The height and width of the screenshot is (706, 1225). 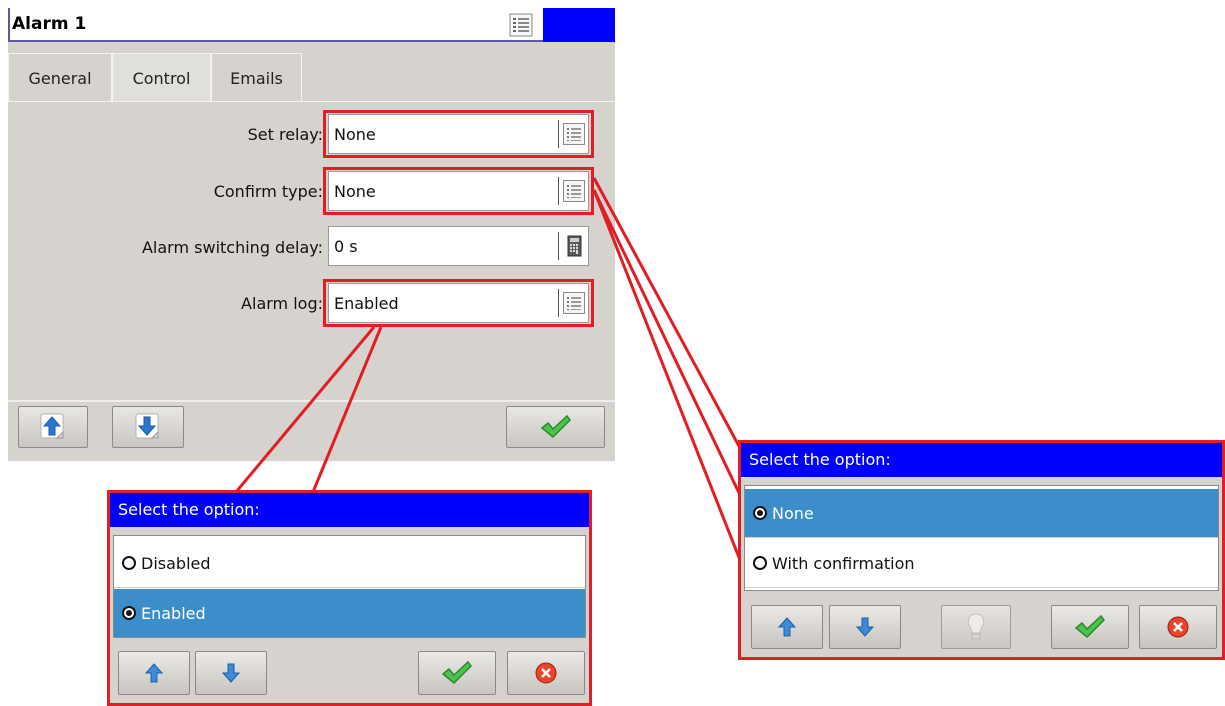 I want to click on option-label: Enabled, so click(x=173, y=613).